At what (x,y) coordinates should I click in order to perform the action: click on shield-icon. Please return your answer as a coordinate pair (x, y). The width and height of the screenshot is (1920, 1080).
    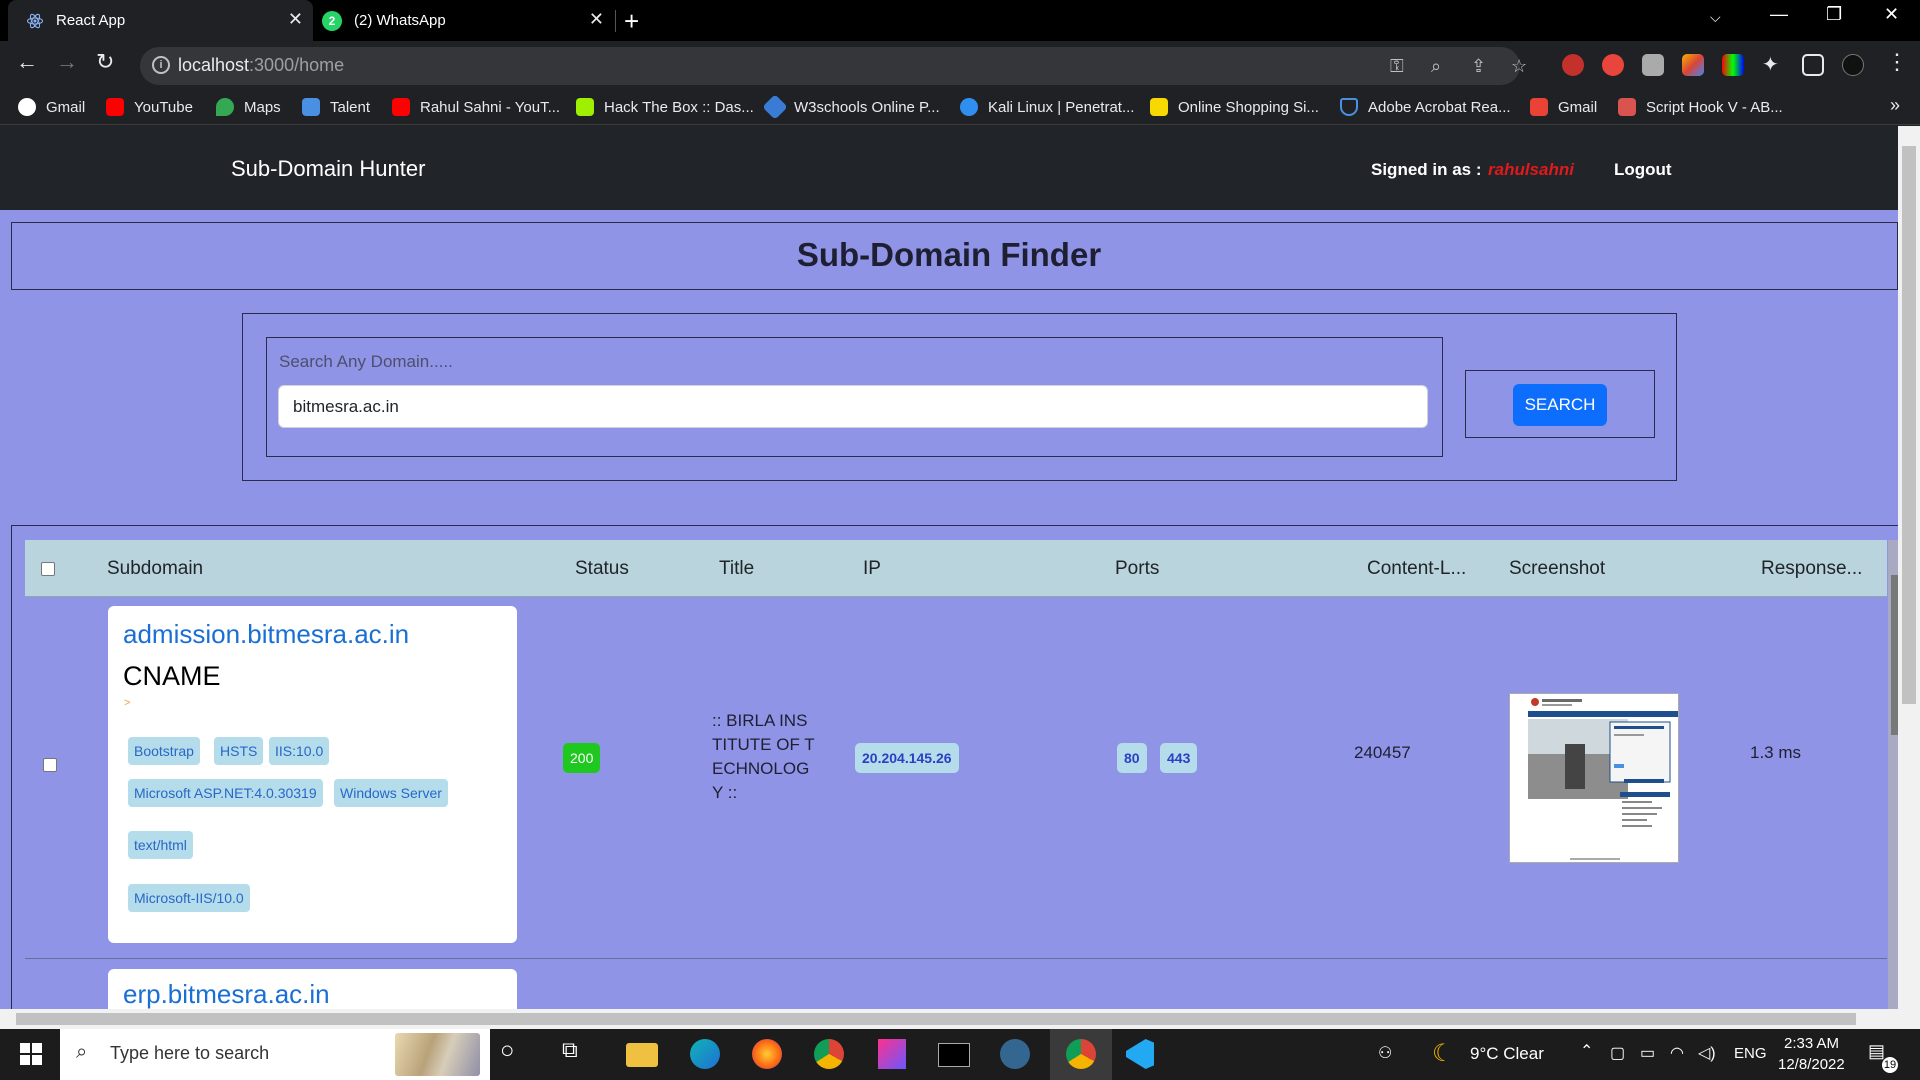
    Looking at the image, I should click on (1349, 107).